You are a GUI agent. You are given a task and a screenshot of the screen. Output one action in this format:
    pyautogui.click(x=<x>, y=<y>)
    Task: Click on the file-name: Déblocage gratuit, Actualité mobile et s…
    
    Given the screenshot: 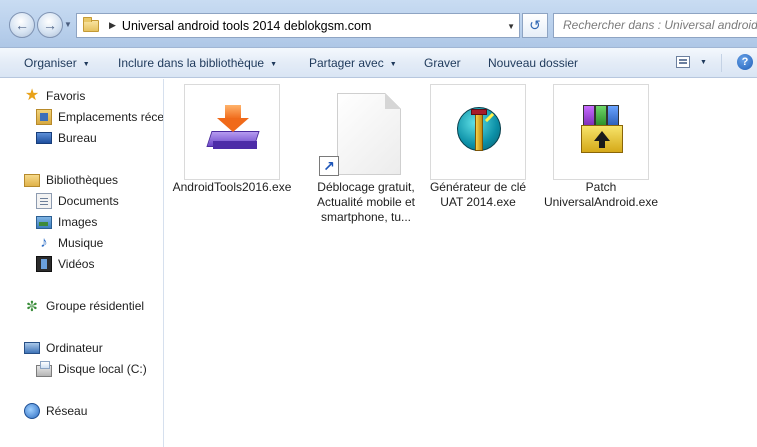 What is the action you would take?
    pyautogui.click(x=366, y=202)
    